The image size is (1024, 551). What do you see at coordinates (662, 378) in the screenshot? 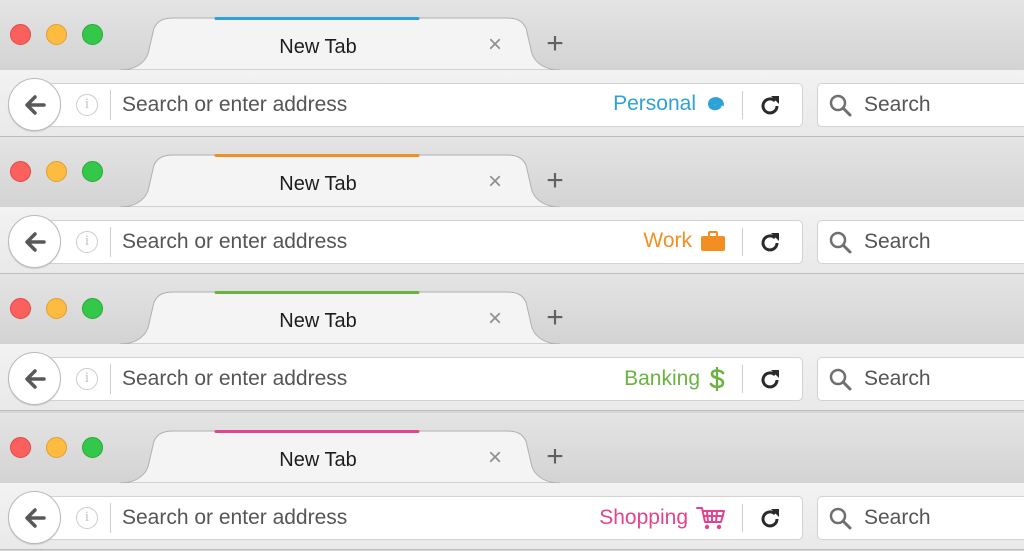
I see `container-label: Banking` at bounding box center [662, 378].